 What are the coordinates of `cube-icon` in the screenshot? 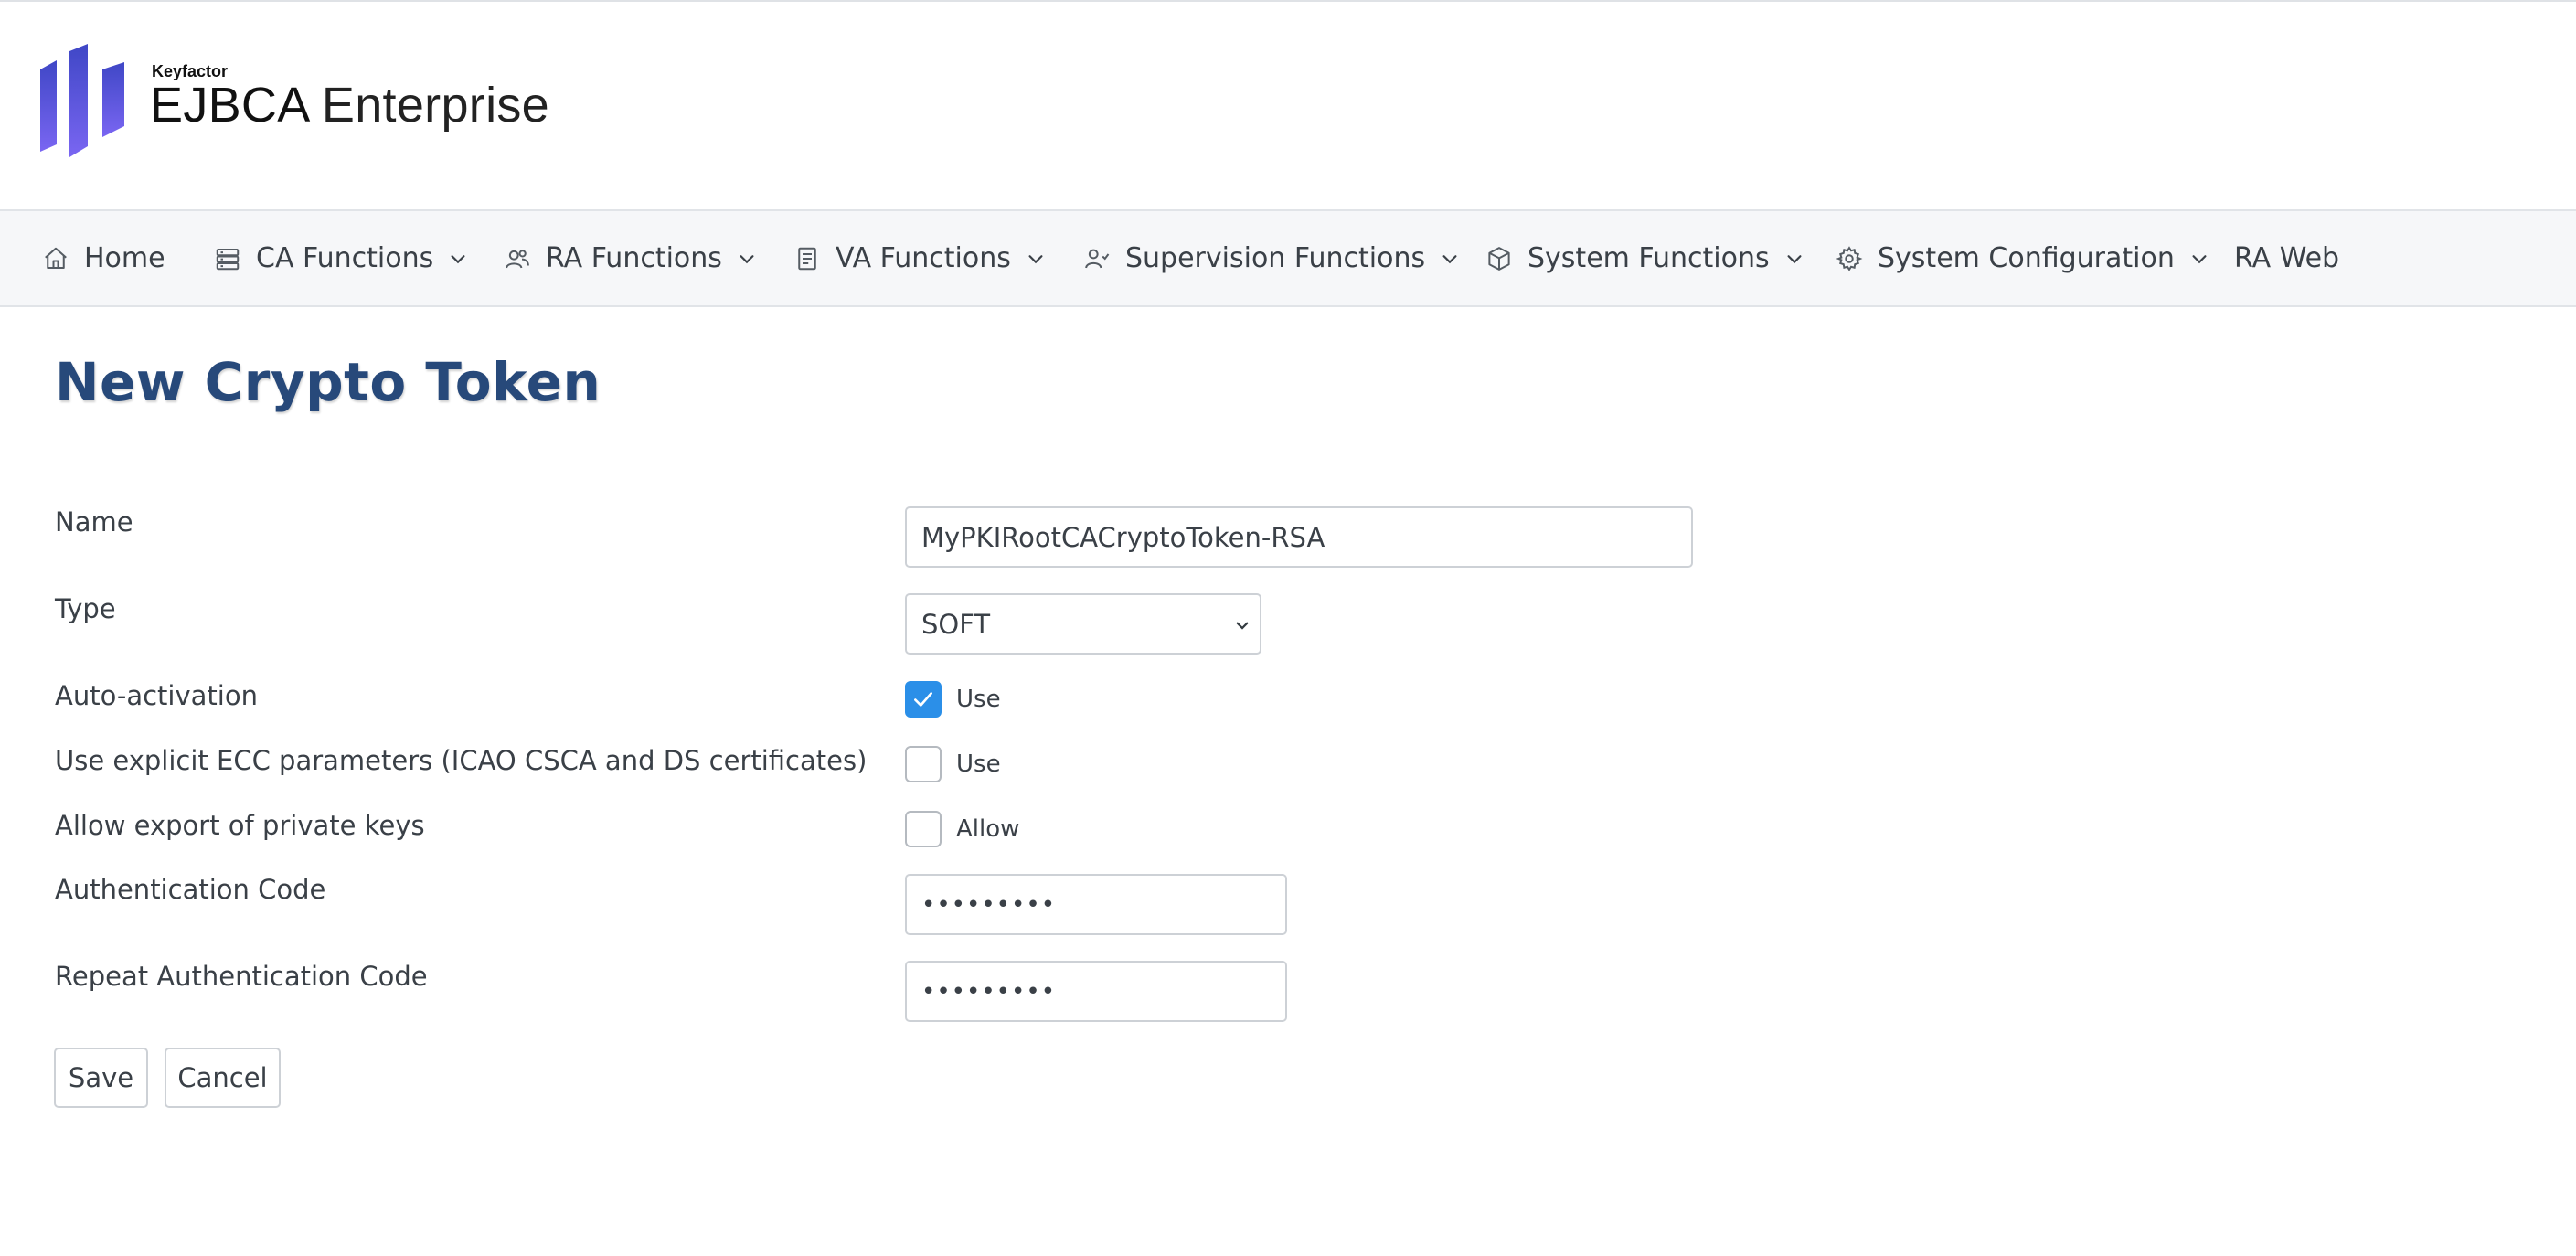 It's located at (1499, 258).